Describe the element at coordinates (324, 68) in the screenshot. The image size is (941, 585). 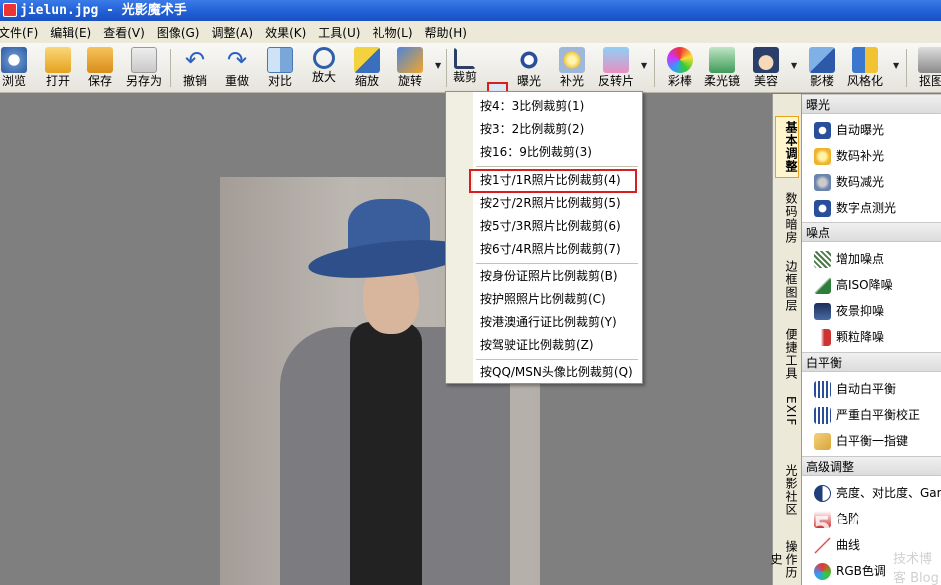
I see `zoom-in-button: 放大` at that location.